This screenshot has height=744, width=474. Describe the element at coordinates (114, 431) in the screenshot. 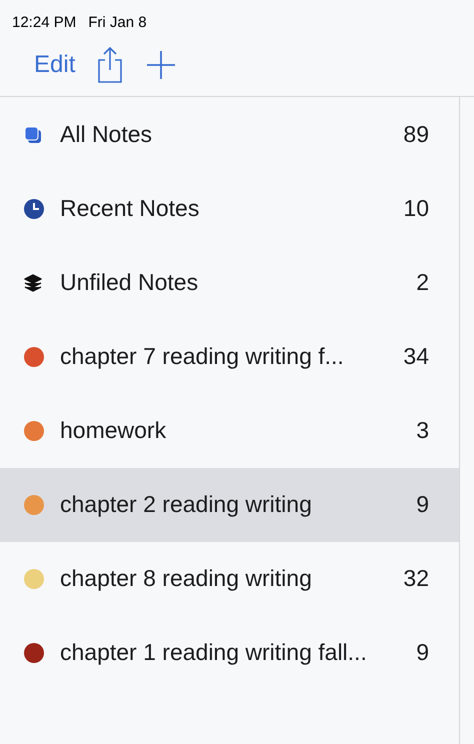

I see `item-label: homework` at that location.